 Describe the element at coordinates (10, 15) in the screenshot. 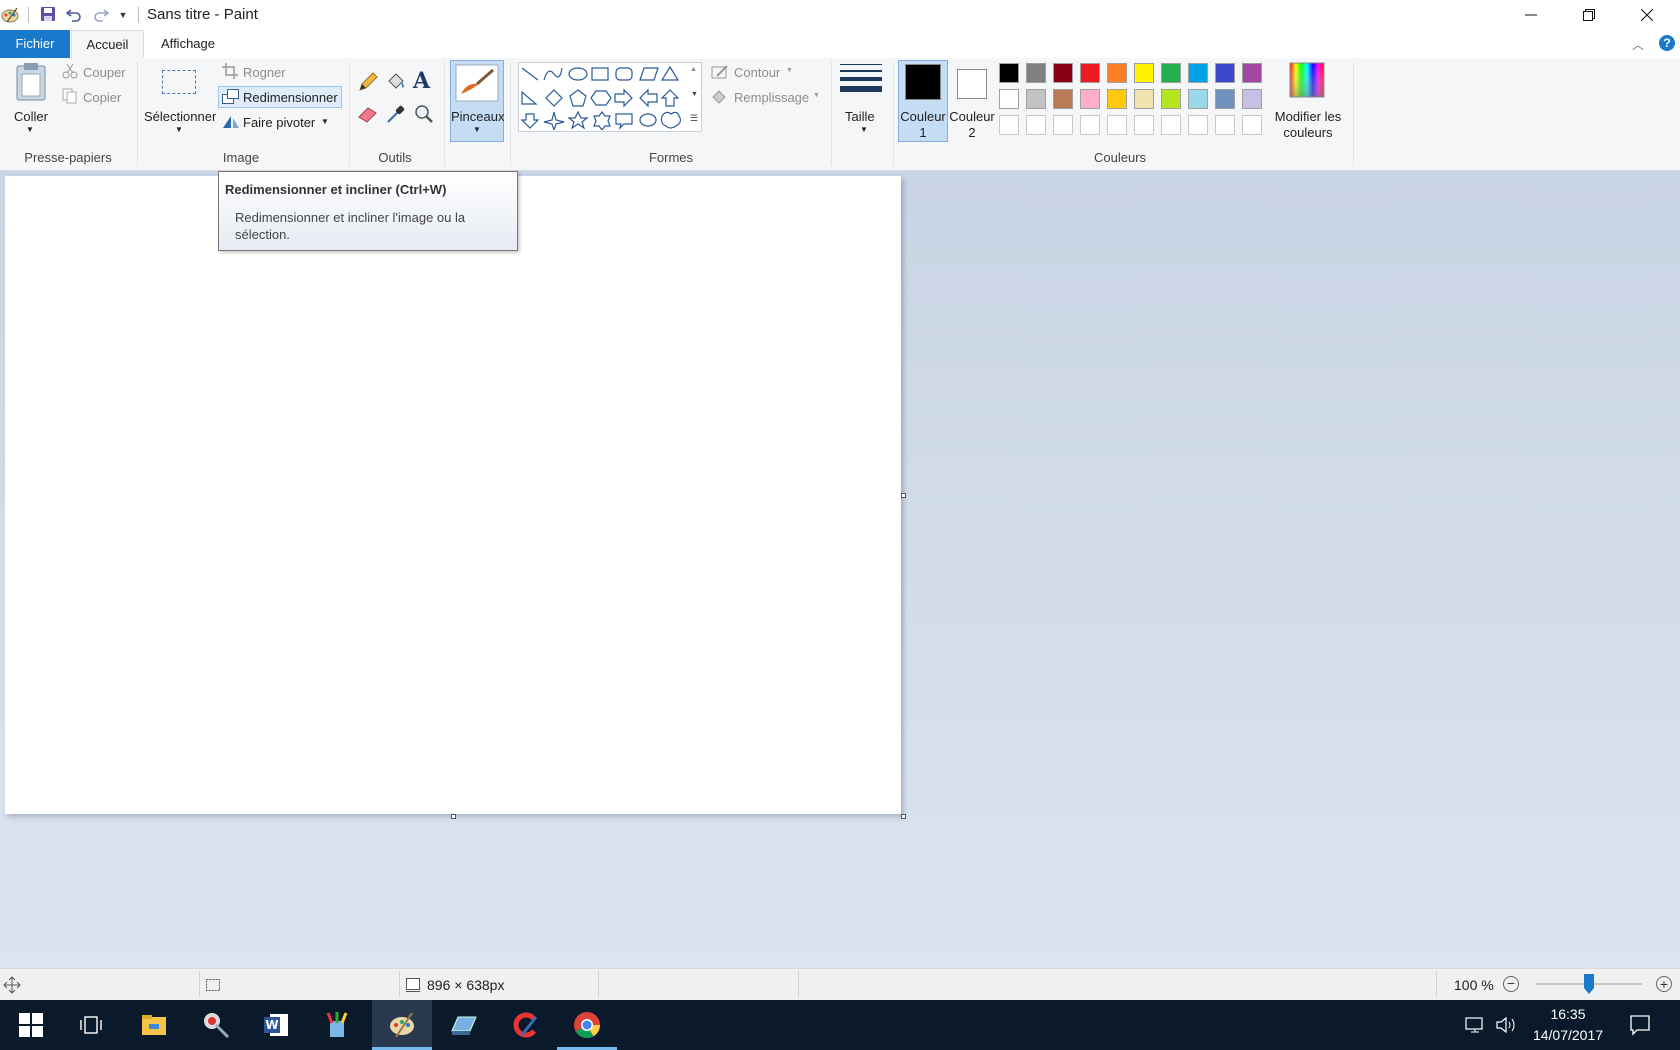

I see `paint-app-icon` at that location.